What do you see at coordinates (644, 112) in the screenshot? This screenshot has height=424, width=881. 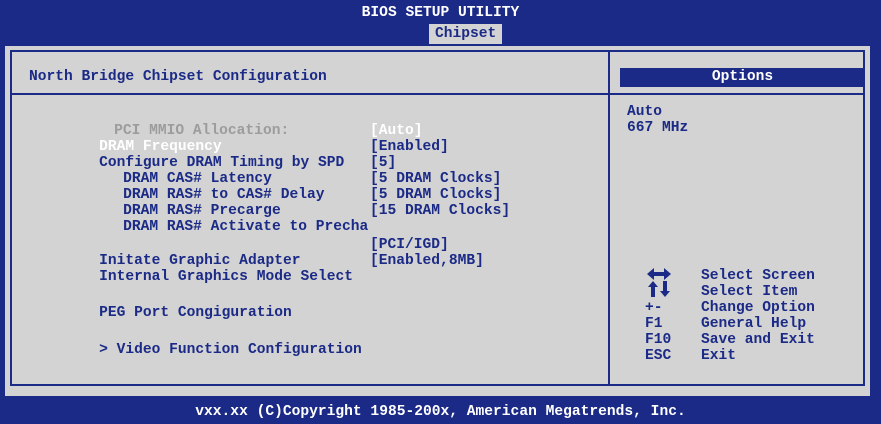 I see `option-item: Auto` at bounding box center [644, 112].